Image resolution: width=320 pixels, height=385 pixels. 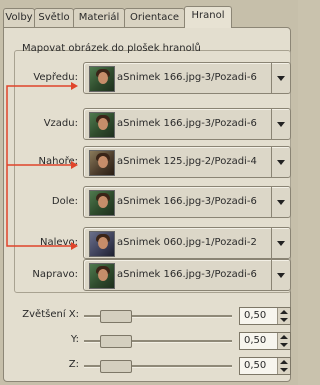 What do you see at coordinates (116, 341) in the screenshot?
I see `zoom-y-handle` at bounding box center [116, 341].